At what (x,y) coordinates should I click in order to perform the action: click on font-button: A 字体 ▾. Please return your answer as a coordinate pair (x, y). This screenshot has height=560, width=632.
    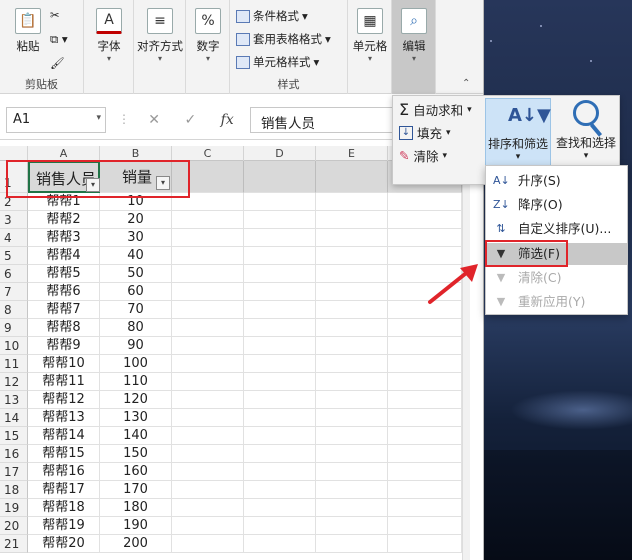
    Looking at the image, I should click on (109, 36).